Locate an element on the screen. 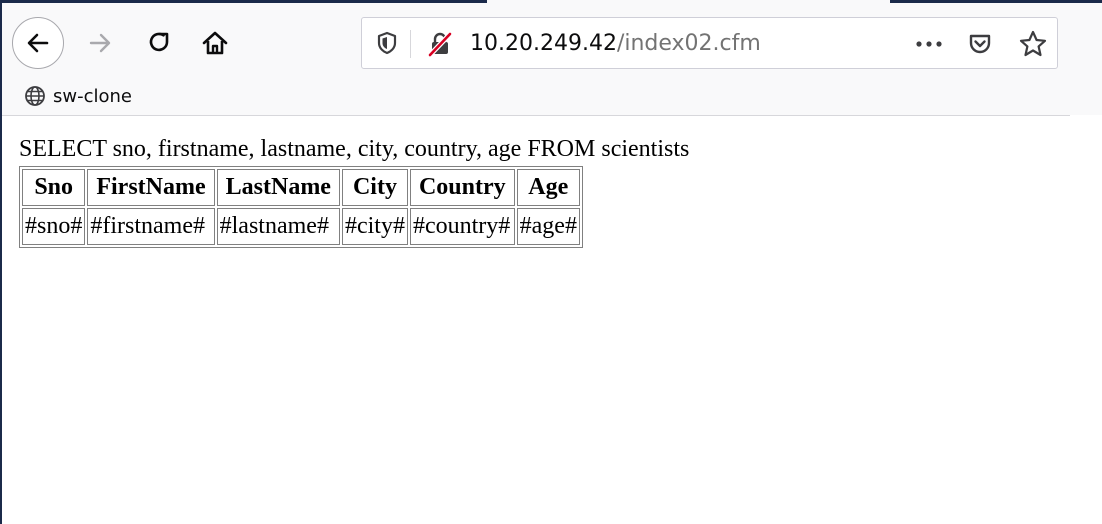 Image resolution: width=1102 pixels, height=524 pixels. forward-arrow-icon is located at coordinates (100, 43).